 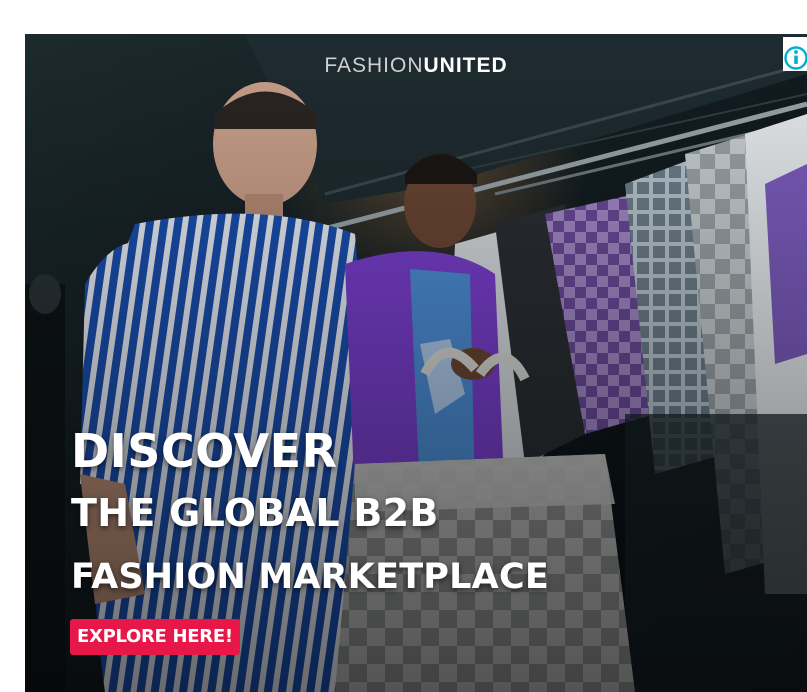 What do you see at coordinates (155, 637) in the screenshot?
I see `explore-here-button: EXPLORE HERE!` at bounding box center [155, 637].